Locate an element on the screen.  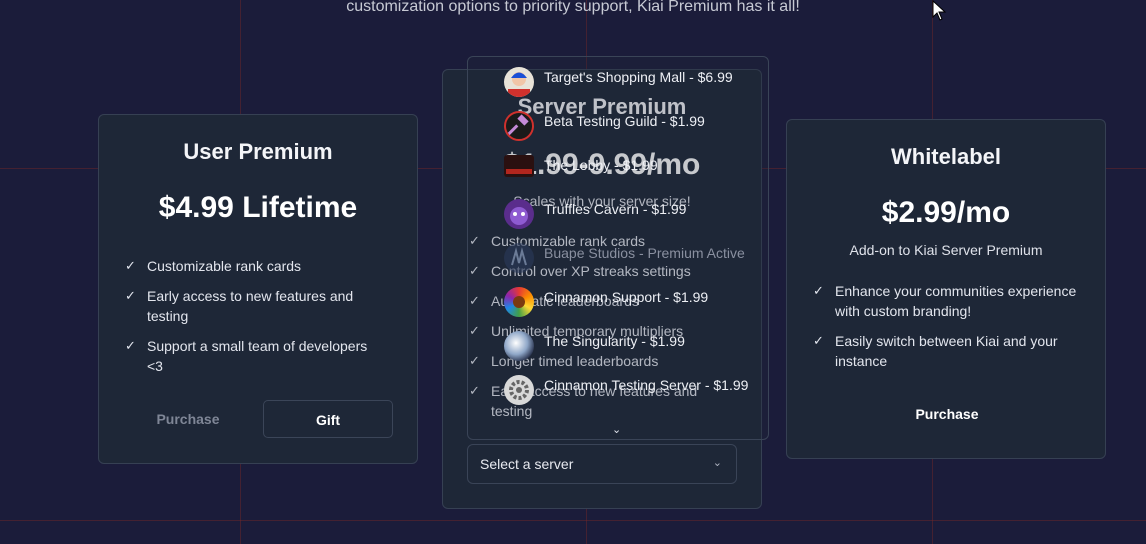
avatar-orb-icon is located at coordinates (519, 346).